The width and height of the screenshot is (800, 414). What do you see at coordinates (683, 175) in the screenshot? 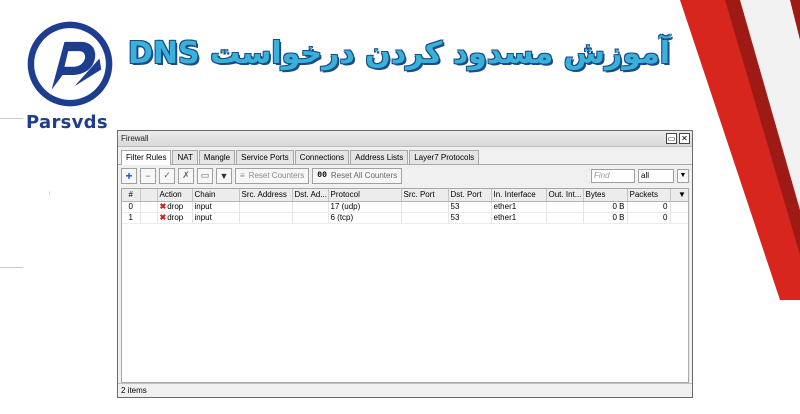
I see `filter-select-dropdown-icon: ▼` at bounding box center [683, 175].